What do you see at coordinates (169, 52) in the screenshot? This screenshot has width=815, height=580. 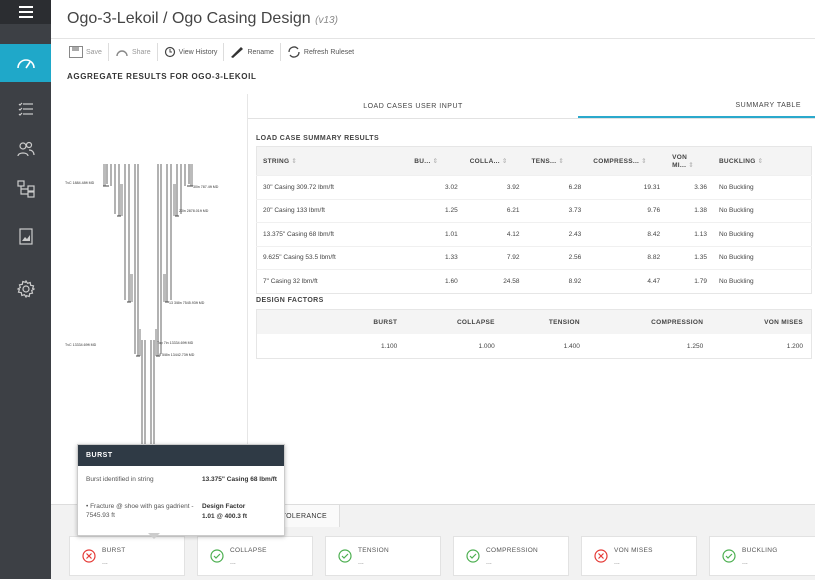 I see `history-icon` at bounding box center [169, 52].